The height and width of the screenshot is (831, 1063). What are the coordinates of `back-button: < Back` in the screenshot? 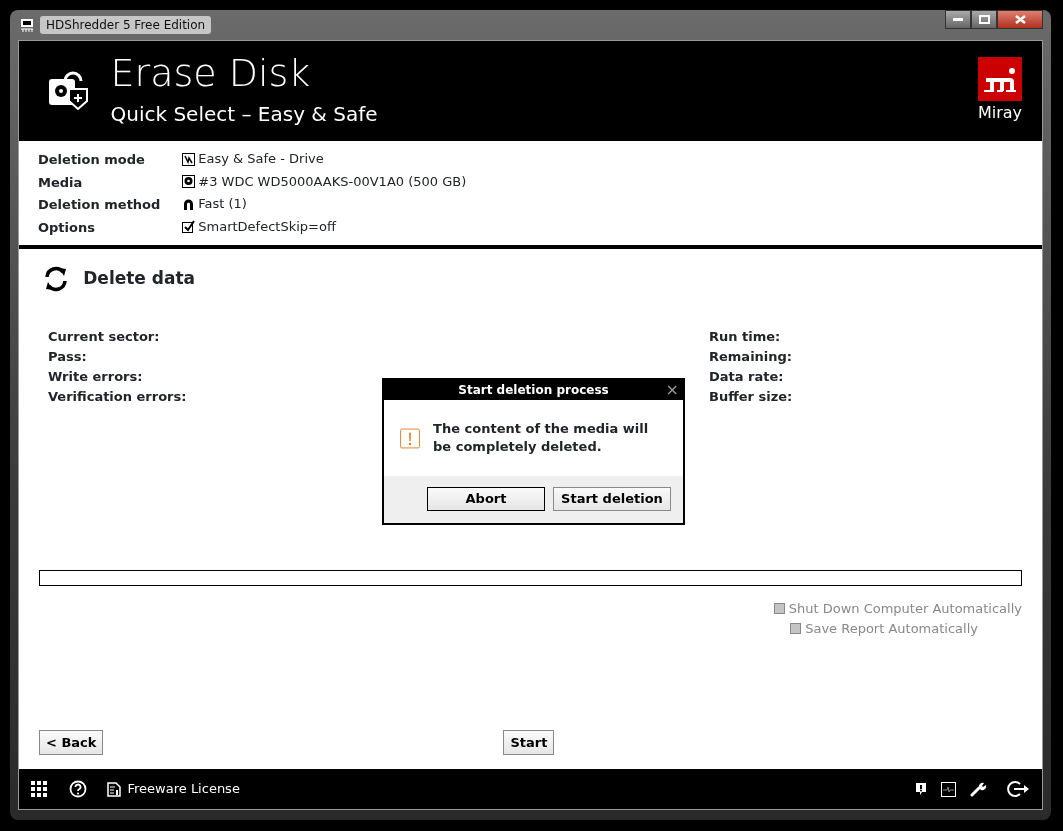 It's located at (71, 742).